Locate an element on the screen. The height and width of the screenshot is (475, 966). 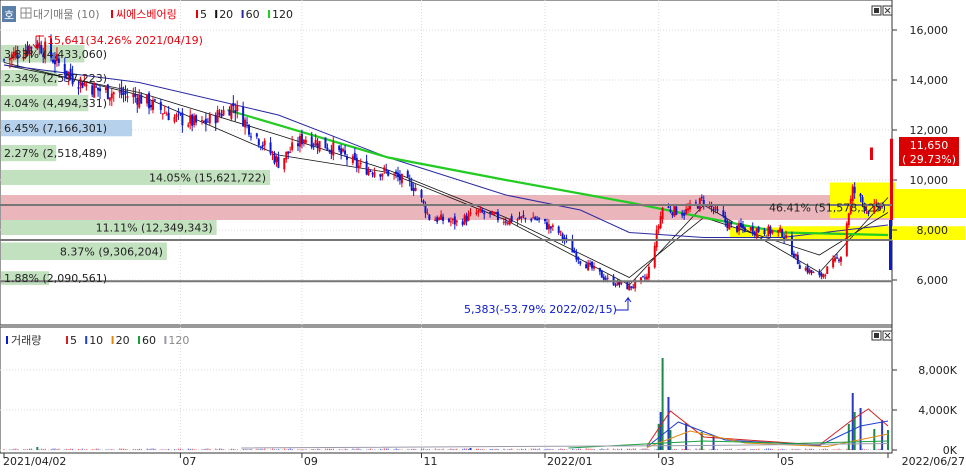
side-tab-label: 호 is located at coordinates (9, 15).